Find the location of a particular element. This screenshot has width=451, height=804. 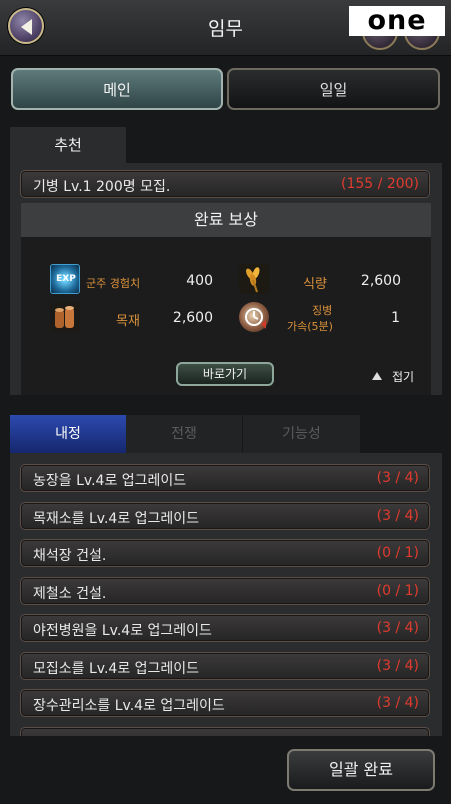

reward-value-wood: 2,600 is located at coordinates (192, 318).